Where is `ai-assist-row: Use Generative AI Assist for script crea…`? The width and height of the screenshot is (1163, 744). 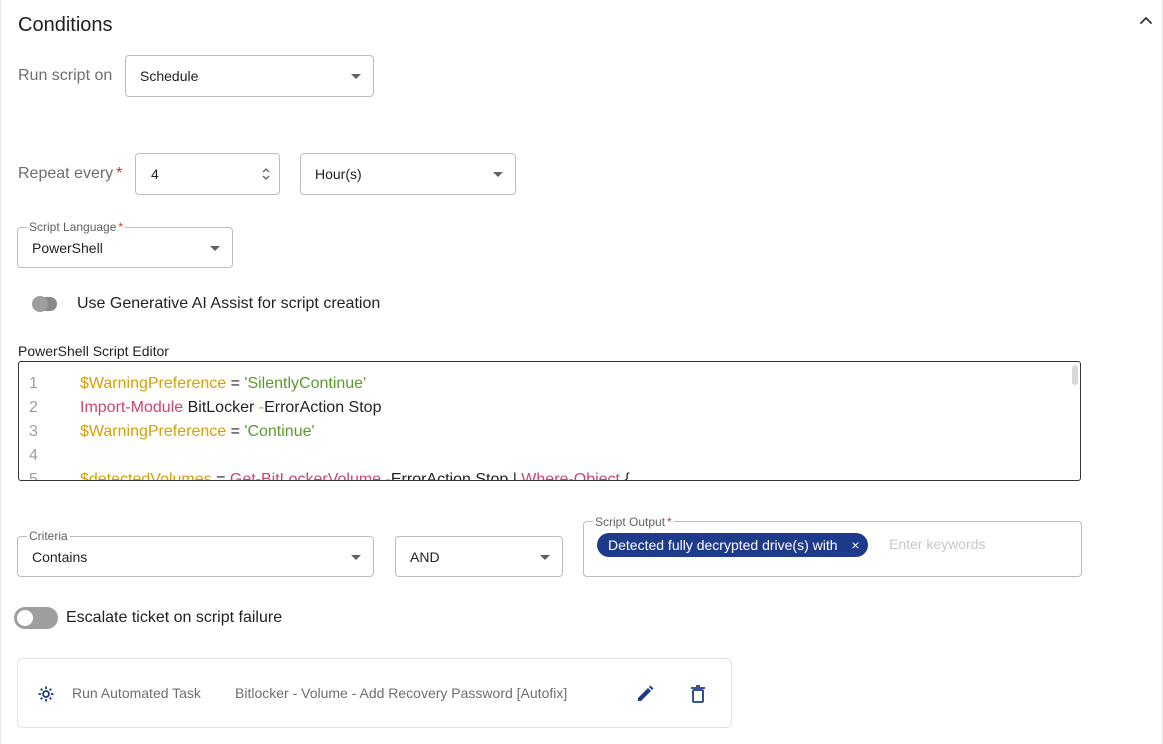
ai-assist-row: Use Generative AI Assist for script crea… is located at coordinates (206, 304).